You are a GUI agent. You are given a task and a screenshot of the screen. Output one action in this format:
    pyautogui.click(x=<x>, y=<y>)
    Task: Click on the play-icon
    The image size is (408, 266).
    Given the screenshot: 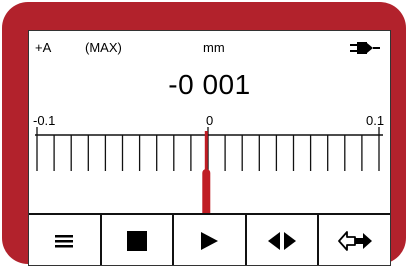 What is the action you would take?
    pyautogui.click(x=210, y=241)
    